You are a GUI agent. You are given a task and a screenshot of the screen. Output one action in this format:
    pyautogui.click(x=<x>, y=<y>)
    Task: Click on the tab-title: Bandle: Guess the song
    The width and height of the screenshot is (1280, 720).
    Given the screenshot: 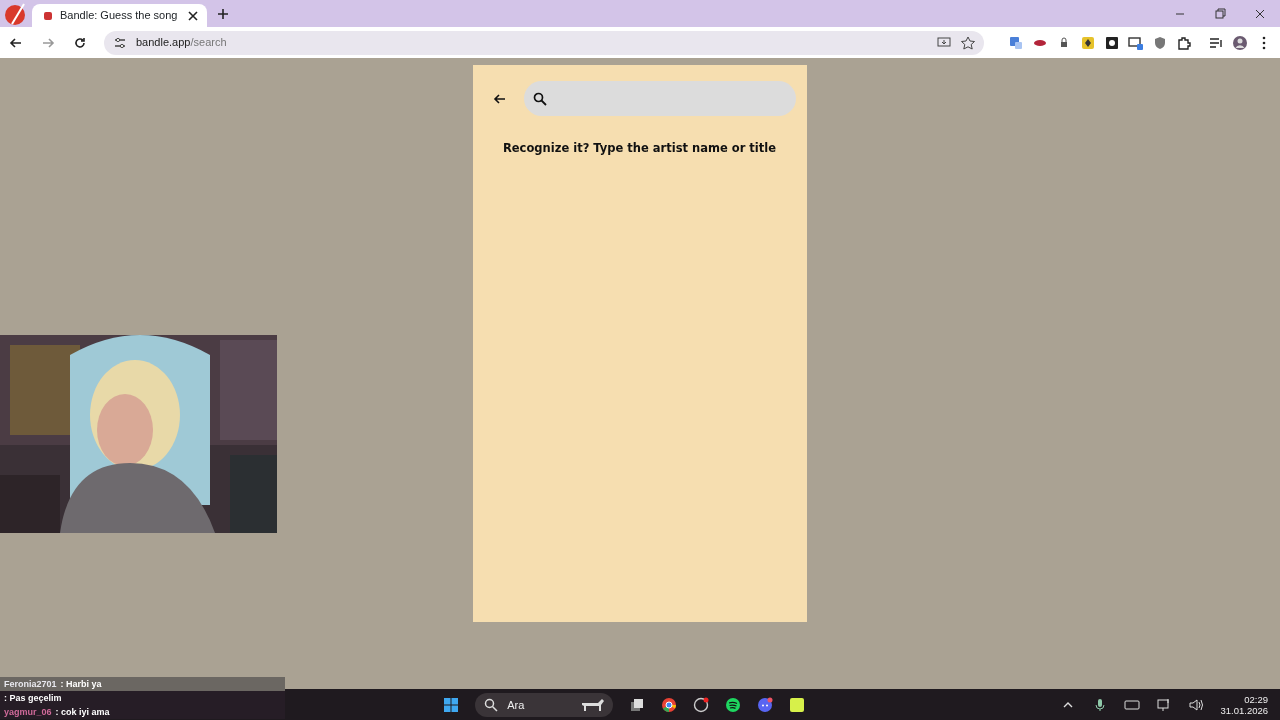 What is the action you would take?
    pyautogui.click(x=119, y=16)
    